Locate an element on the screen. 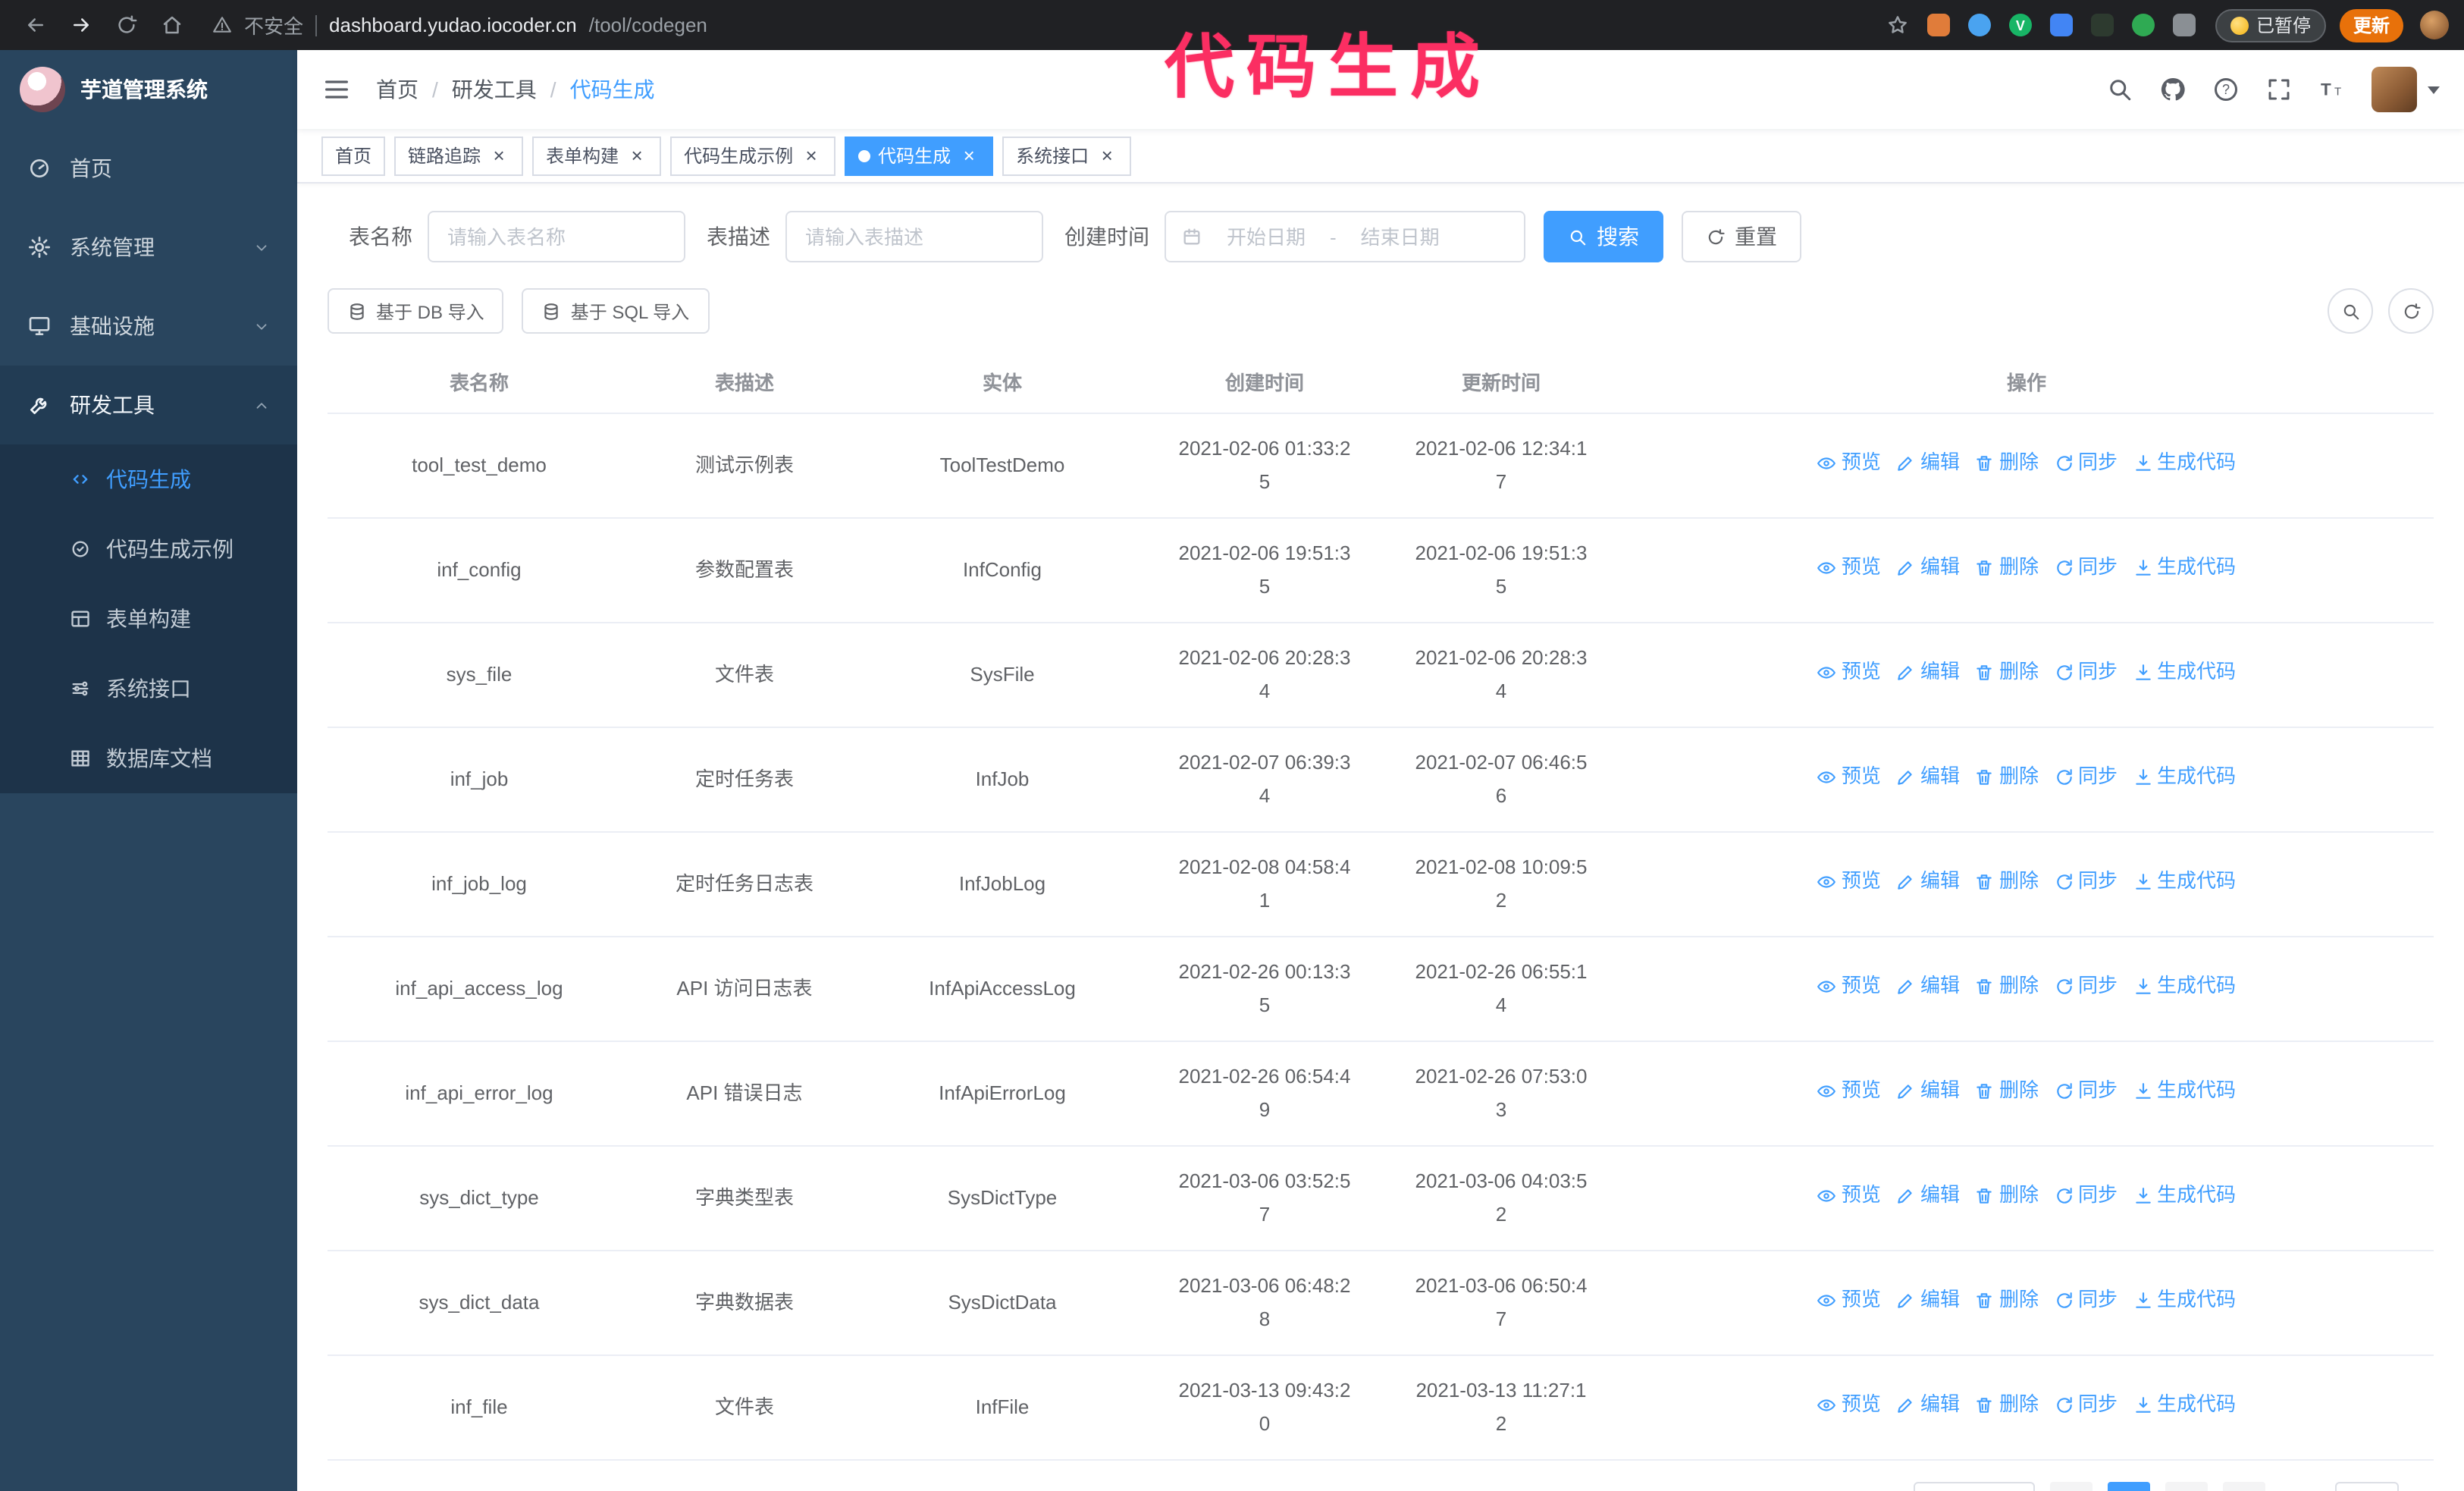 The height and width of the screenshot is (1491, 2464). breadcrumb-item: 研发工具 is located at coordinates (495, 89).